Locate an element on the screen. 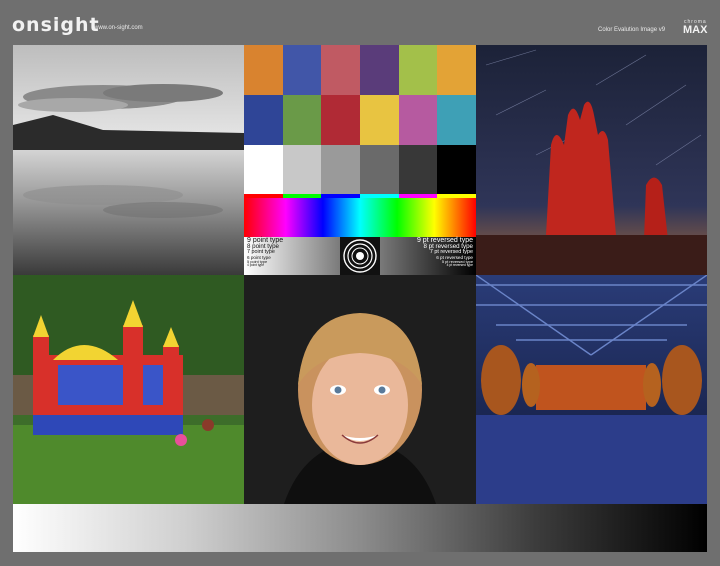 The width and height of the screenshot is (720, 566). website-url: www.on-sight.com is located at coordinates (118, 28).